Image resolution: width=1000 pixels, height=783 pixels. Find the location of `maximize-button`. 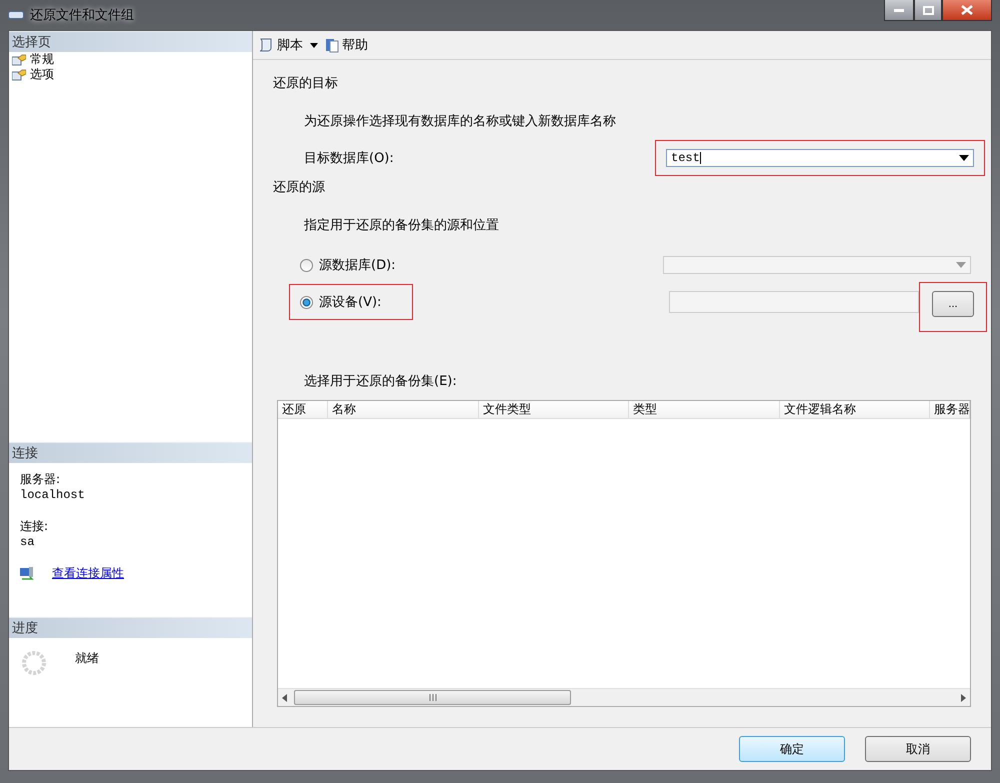

maximize-button is located at coordinates (928, 10).